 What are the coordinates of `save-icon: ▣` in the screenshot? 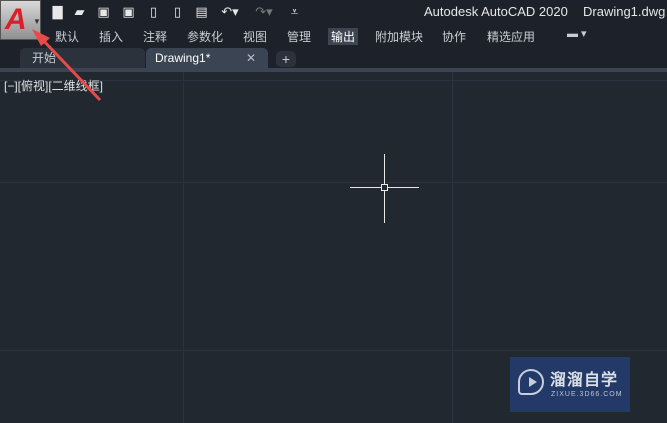 It's located at (103, 11).